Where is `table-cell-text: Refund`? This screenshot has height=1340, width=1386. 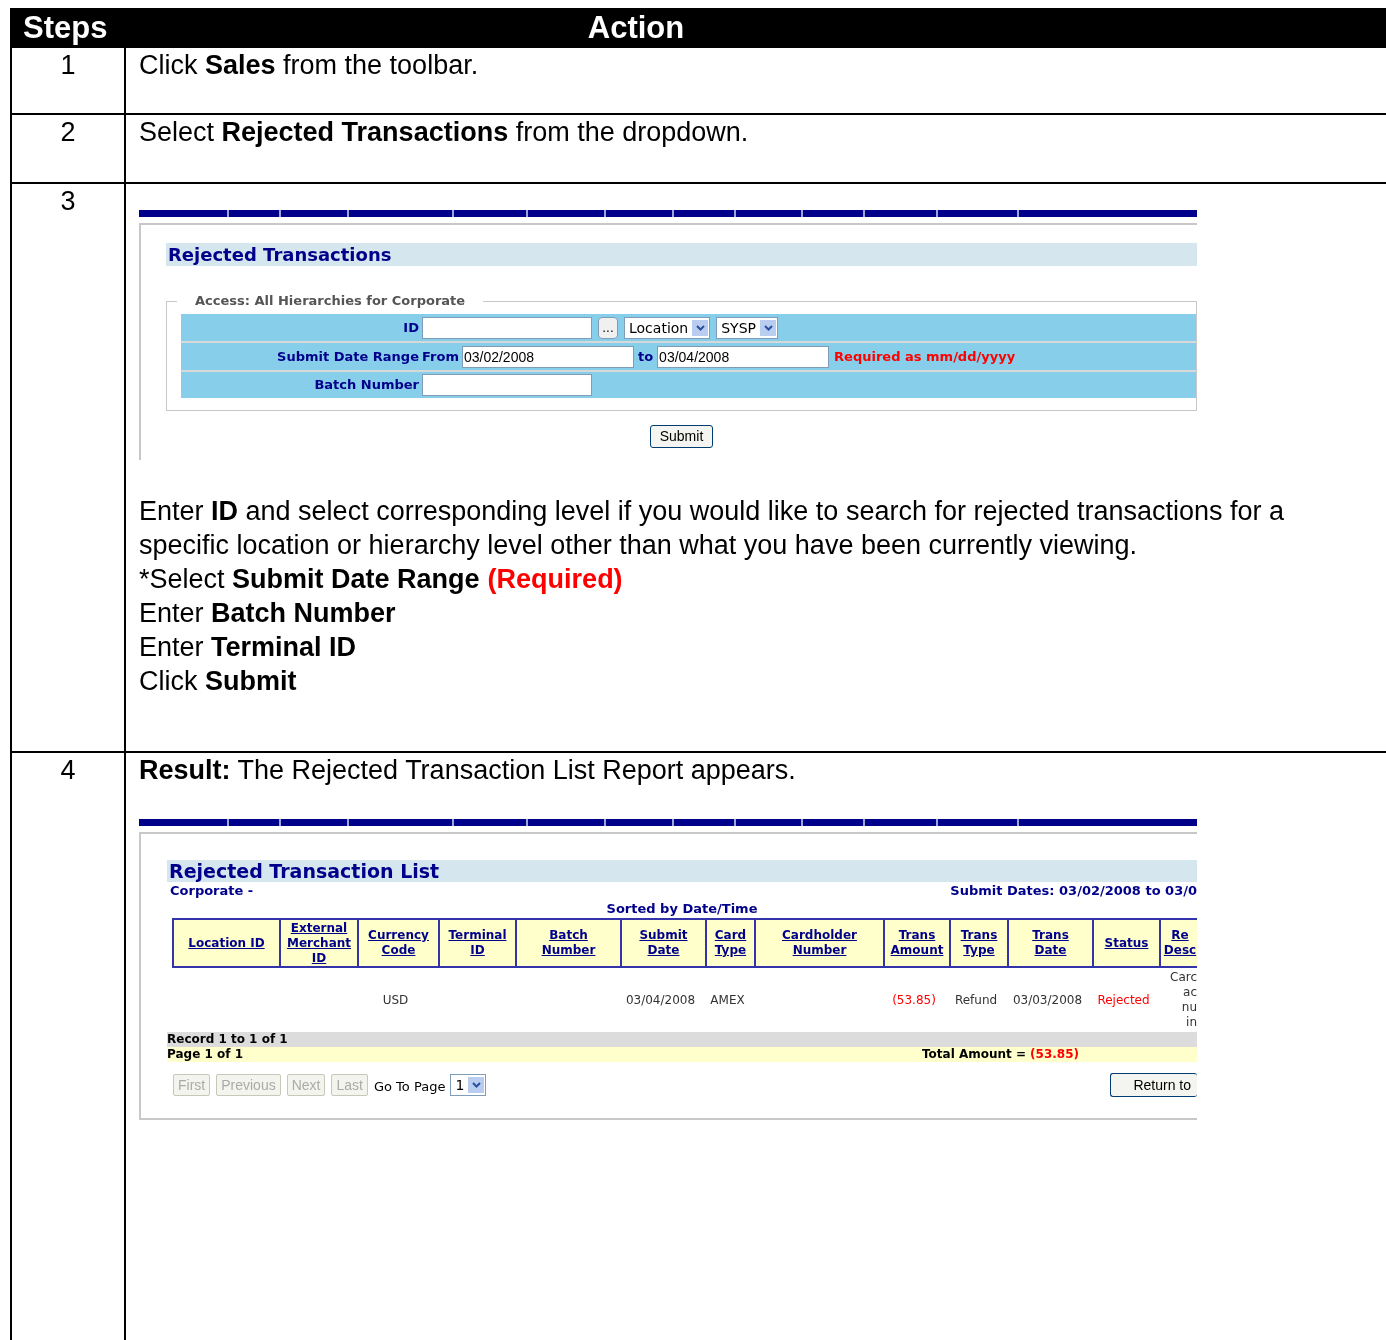
table-cell-text: Refund is located at coordinates (976, 1000).